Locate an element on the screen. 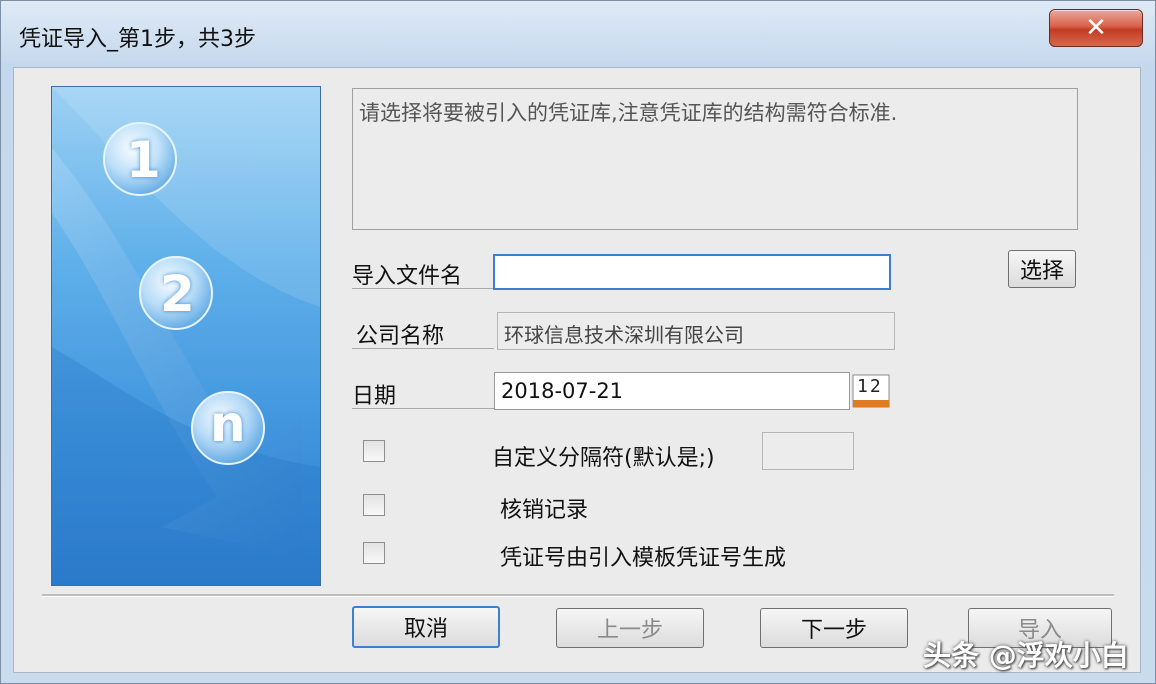 This screenshot has width=1156, height=684. description-box: 请选择将要被引入的凭证库,注意凭证库的结构需符合标准. is located at coordinates (715, 159).